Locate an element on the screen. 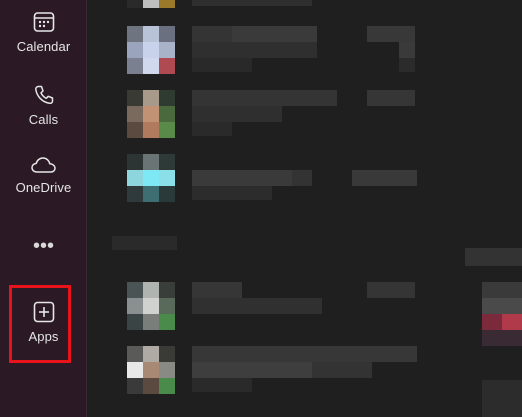 The height and width of the screenshot is (417, 522). add-apps-icon is located at coordinates (44, 312).